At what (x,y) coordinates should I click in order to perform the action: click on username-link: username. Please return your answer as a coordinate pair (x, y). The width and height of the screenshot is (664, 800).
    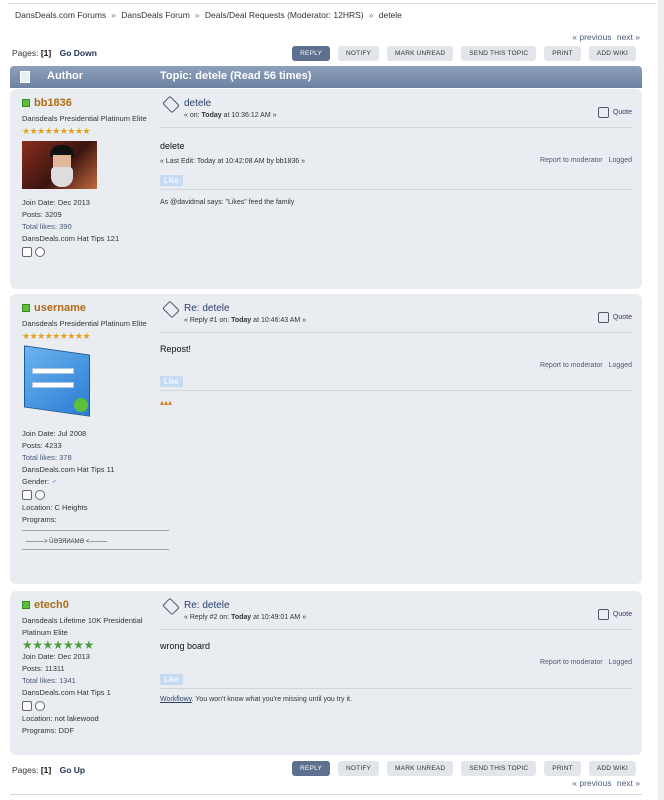
    Looking at the image, I should click on (60, 308).